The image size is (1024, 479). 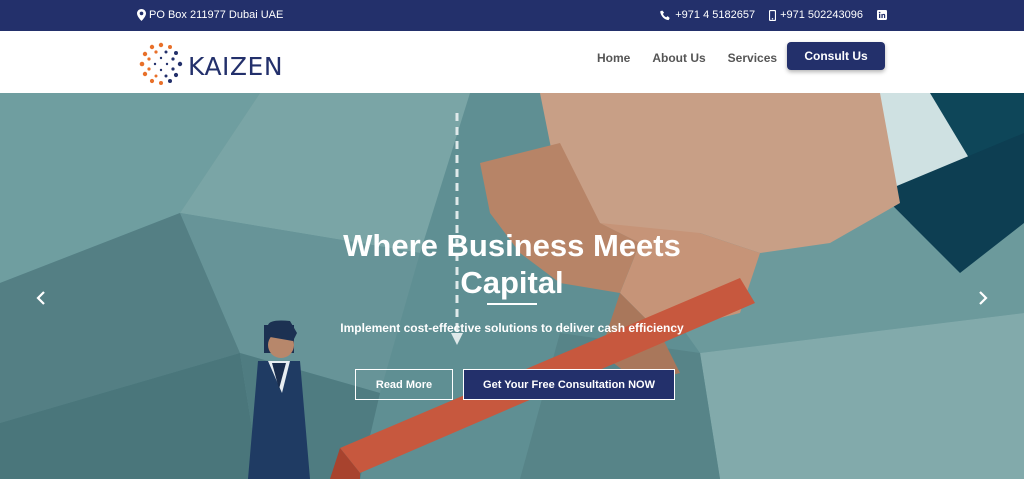 I want to click on address-text: PO Box 211977 Dubai UAE, so click(x=216, y=15).